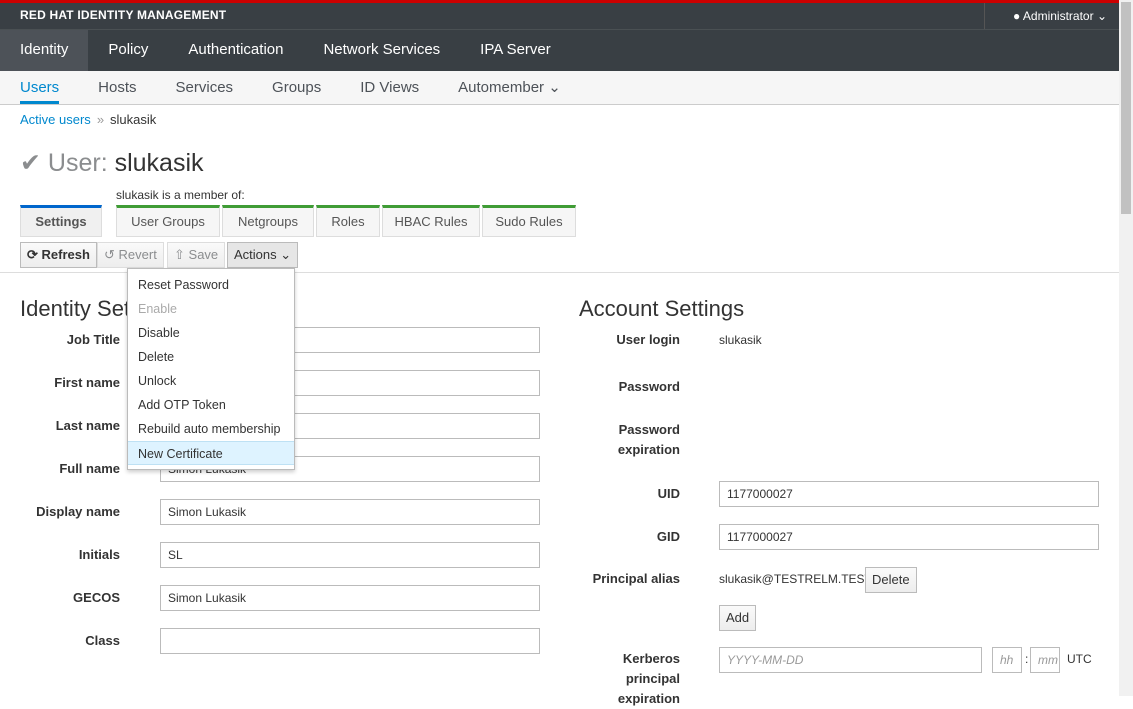  What do you see at coordinates (668, 536) in the screenshot?
I see `gid-label: GID` at bounding box center [668, 536].